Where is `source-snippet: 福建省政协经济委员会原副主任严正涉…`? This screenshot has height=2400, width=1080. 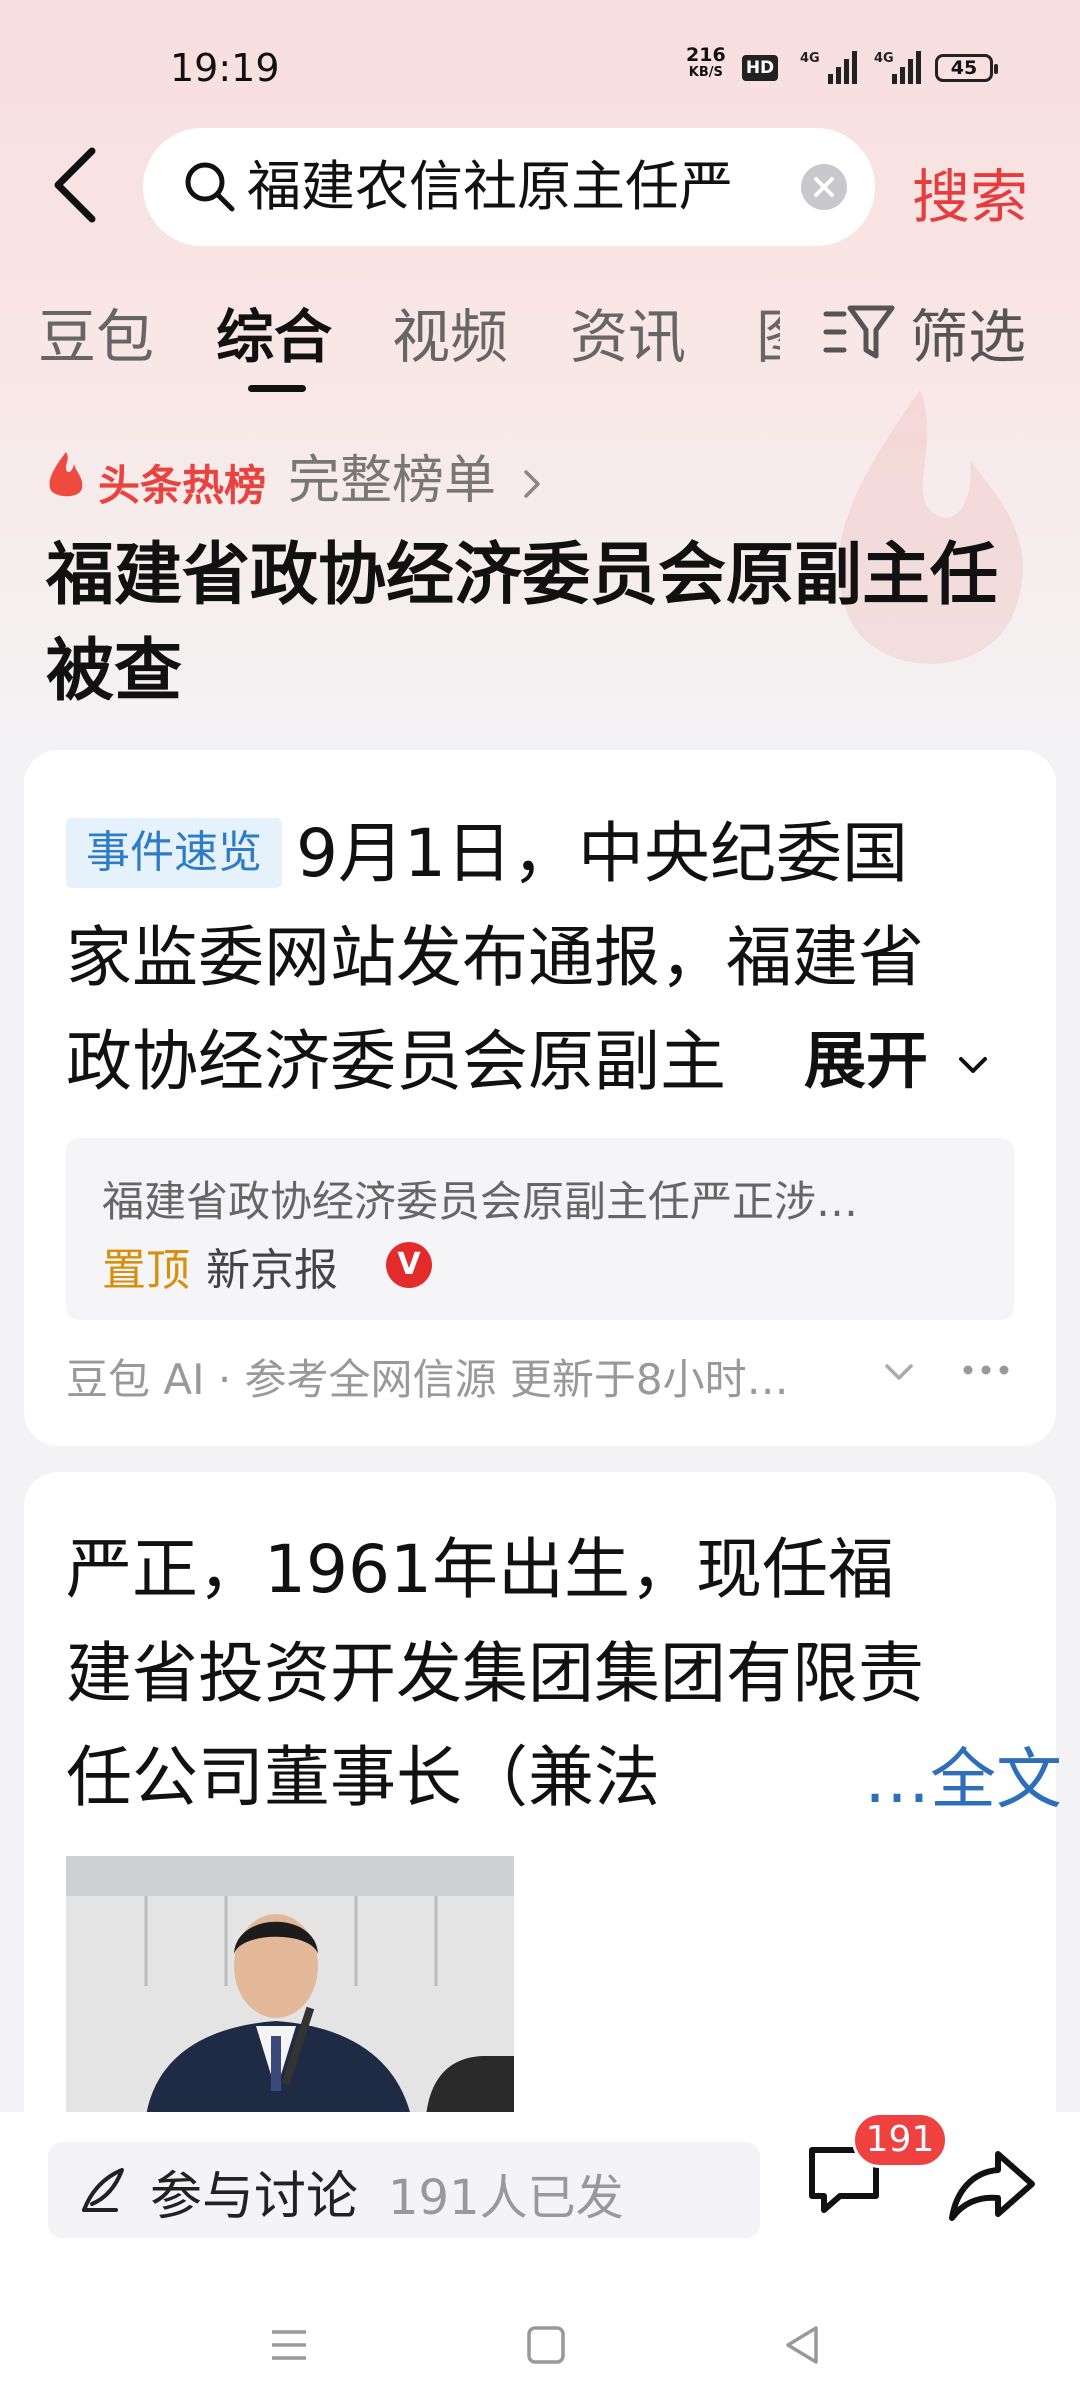
source-snippet: 福建省政协经济委员会原副主任严正涉… is located at coordinates (480, 1201).